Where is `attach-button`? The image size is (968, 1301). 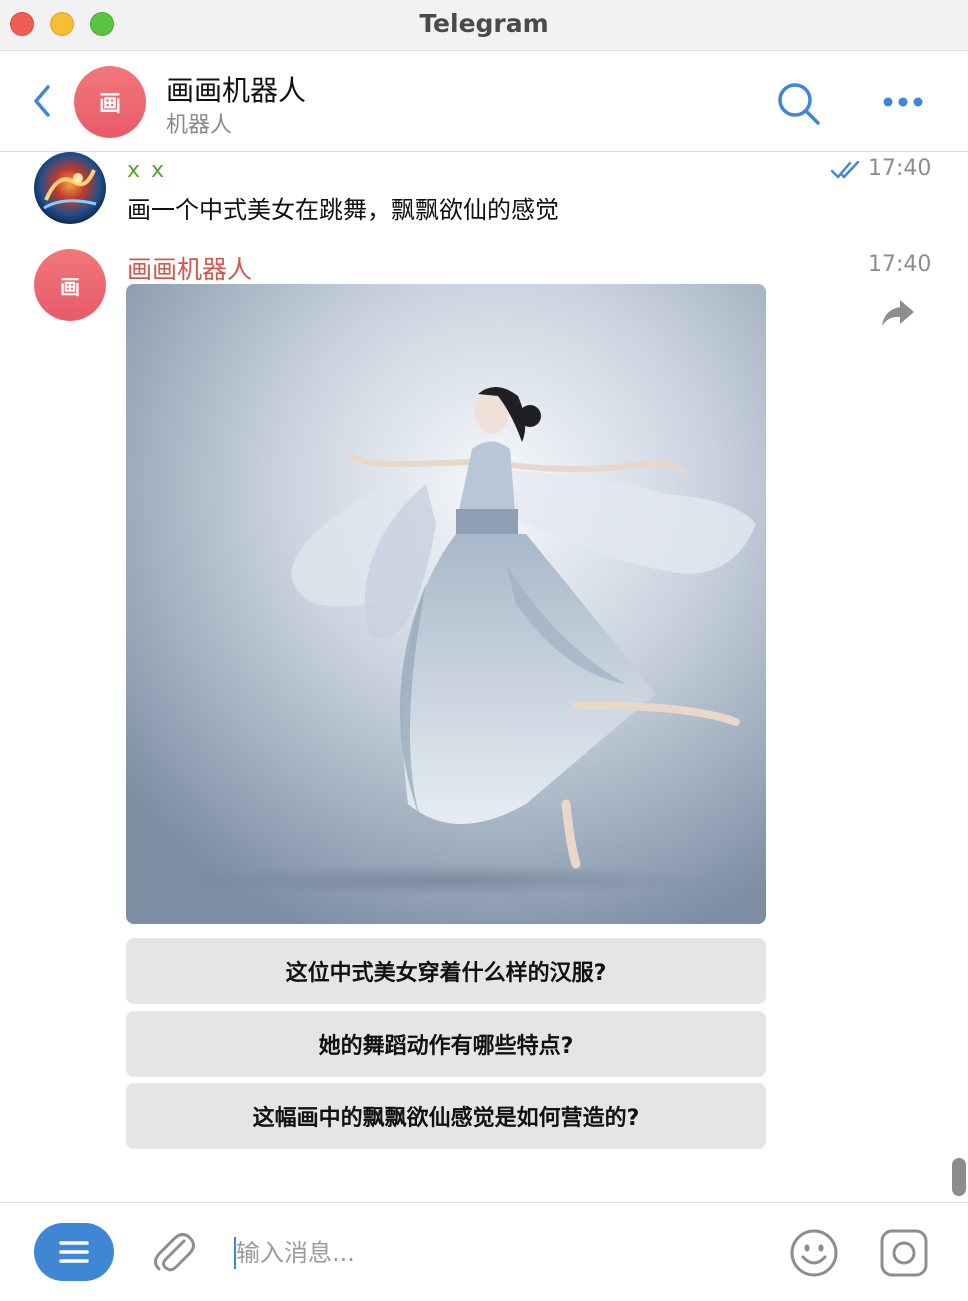 attach-button is located at coordinates (173, 1252).